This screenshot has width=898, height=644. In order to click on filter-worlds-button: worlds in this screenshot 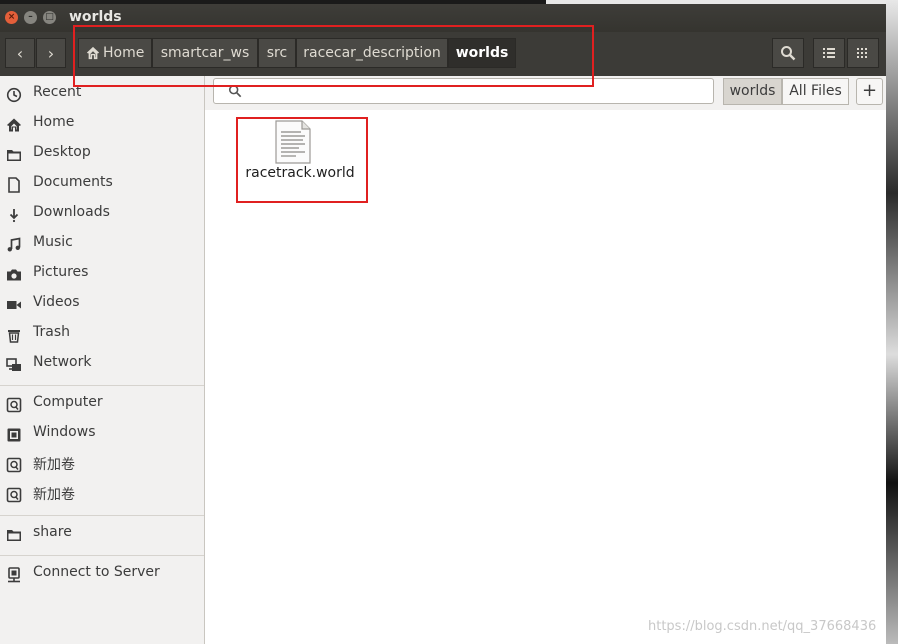, I will do `click(752, 91)`.